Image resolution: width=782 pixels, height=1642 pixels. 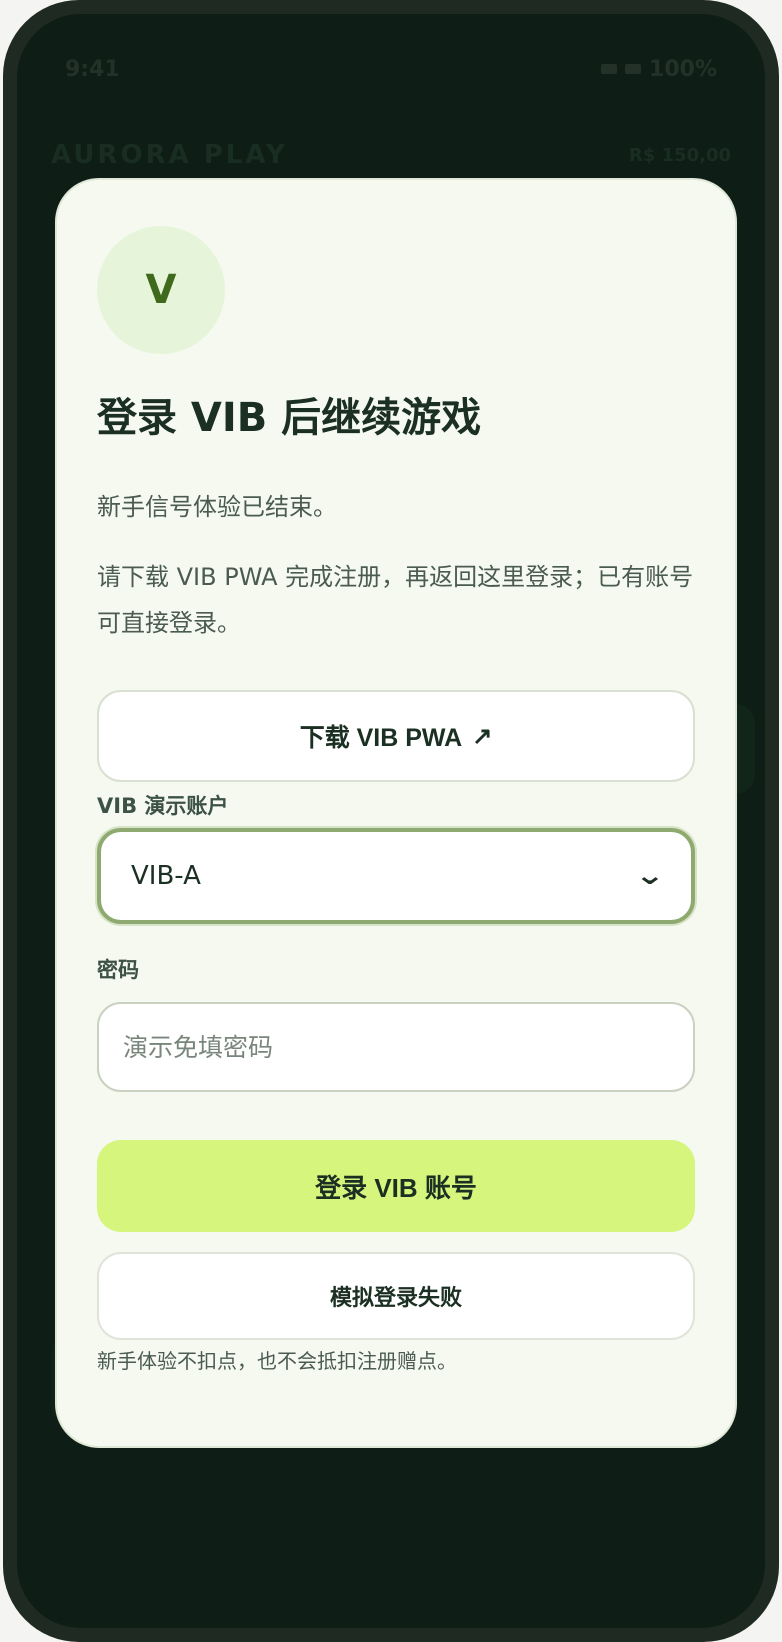 I want to click on download-pwa-label: 下载 VIB PWA, so click(x=381, y=738).